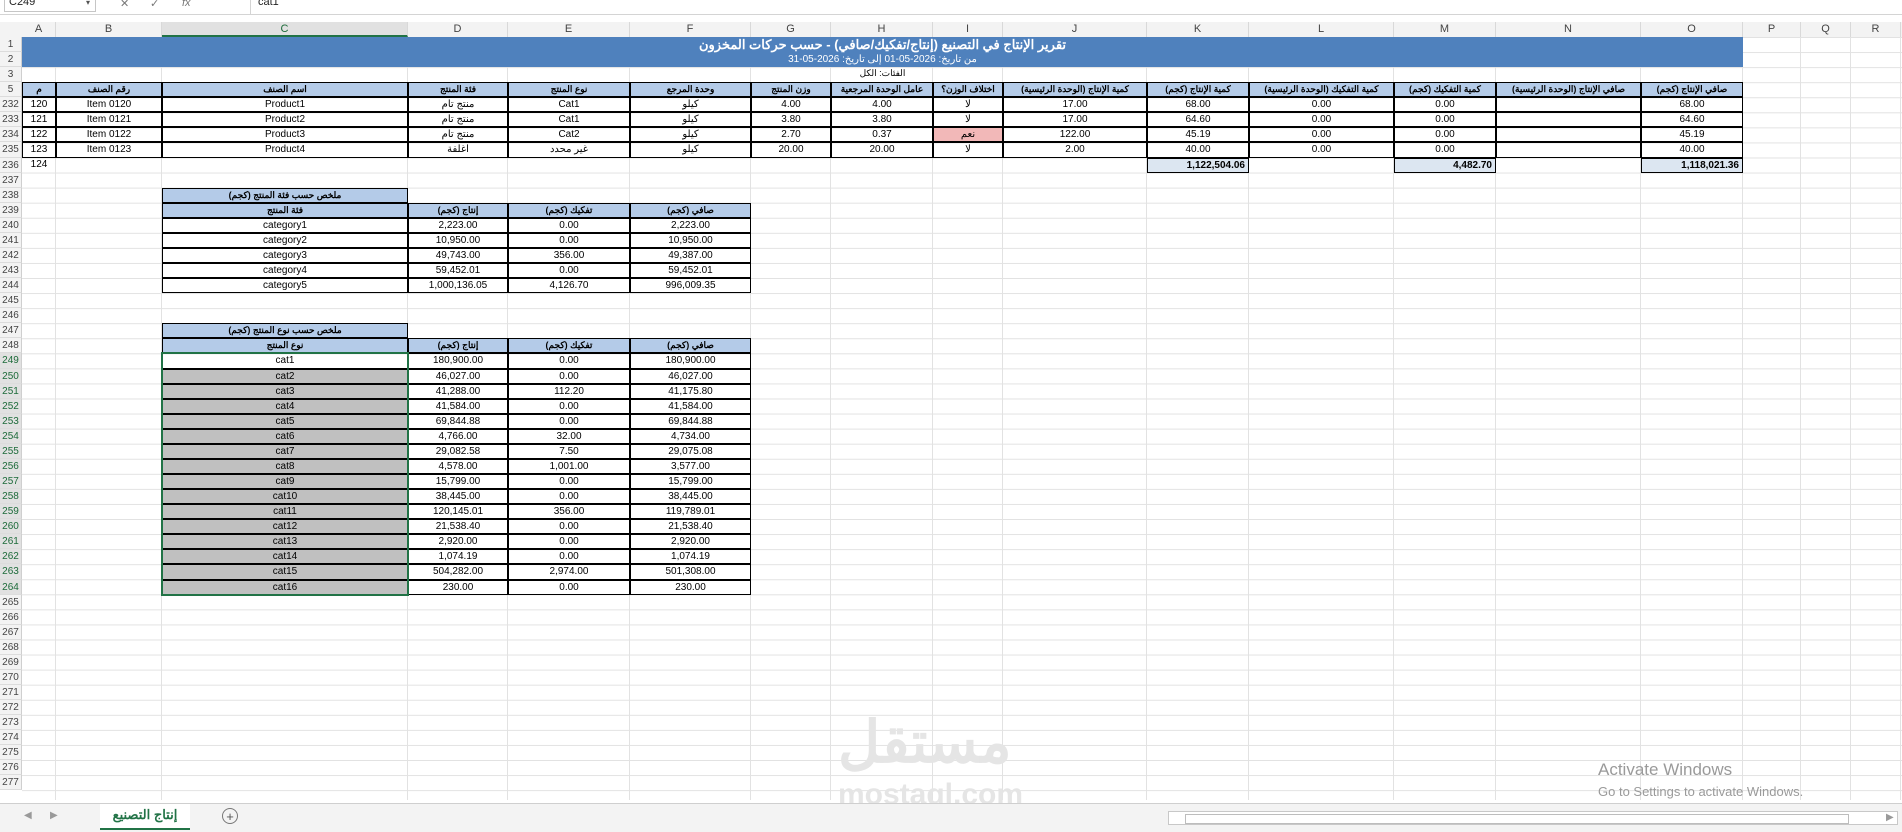 This screenshot has height=832, width=1902. I want to click on summary-cell: 1,074.19, so click(690, 557).